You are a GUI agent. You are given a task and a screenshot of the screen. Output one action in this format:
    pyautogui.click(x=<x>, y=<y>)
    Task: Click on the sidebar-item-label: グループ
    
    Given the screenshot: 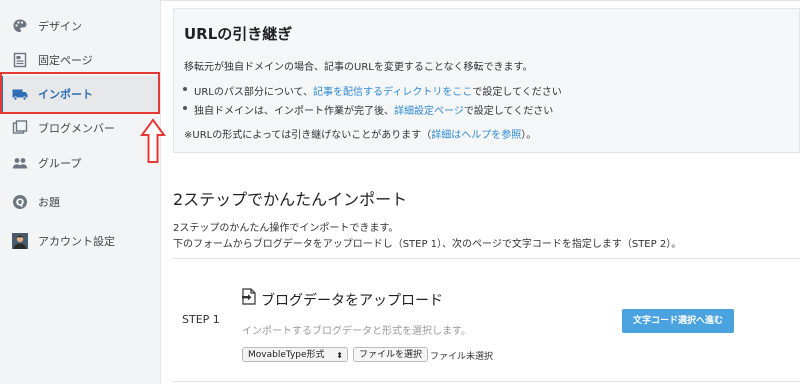 What is the action you would take?
    pyautogui.click(x=60, y=163)
    